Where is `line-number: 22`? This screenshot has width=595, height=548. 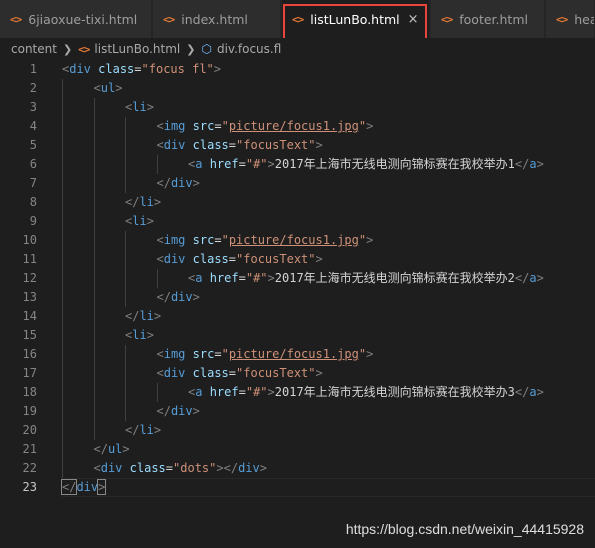
line-number: 22 is located at coordinates (29, 468).